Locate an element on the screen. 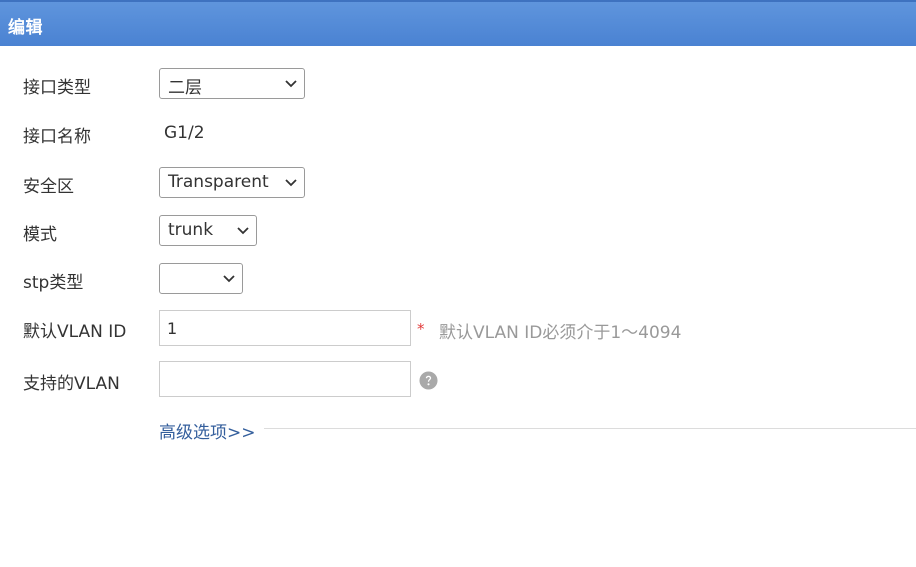 The image size is (916, 567). divider is located at coordinates (590, 428).